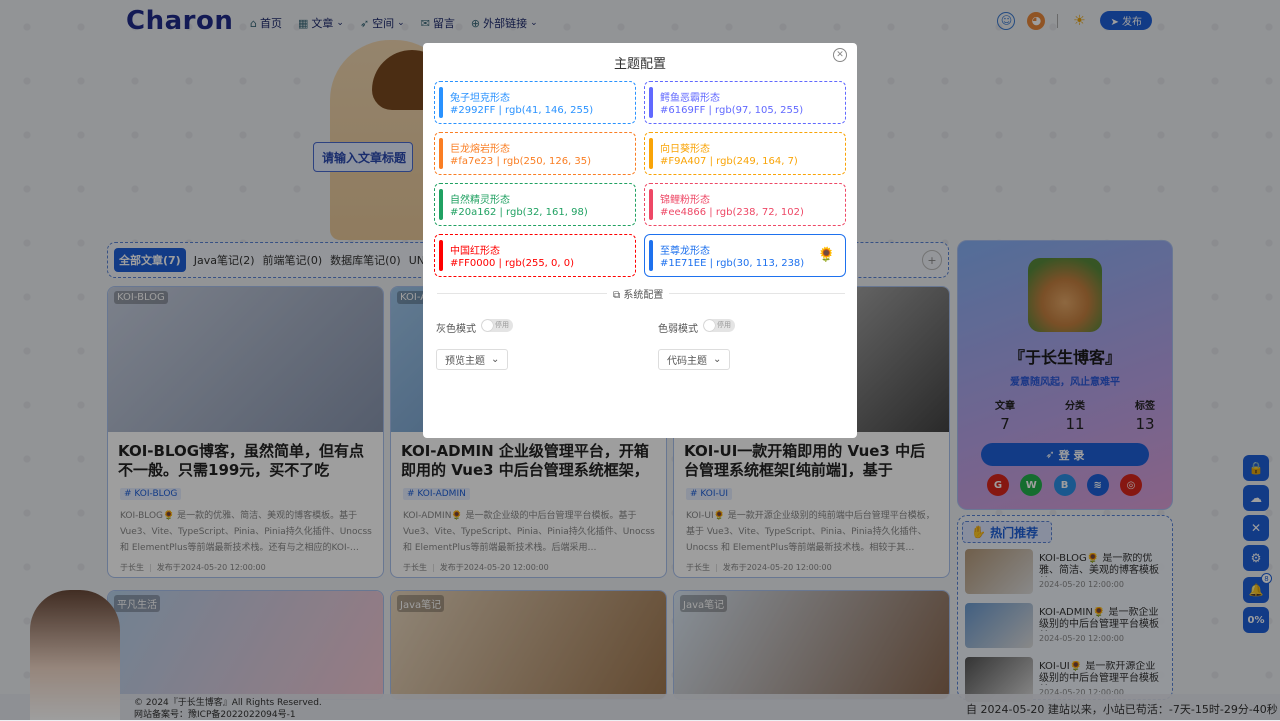 This screenshot has height=721, width=1280. I want to click on theme-name: 锦鲤粉形态, so click(685, 200).